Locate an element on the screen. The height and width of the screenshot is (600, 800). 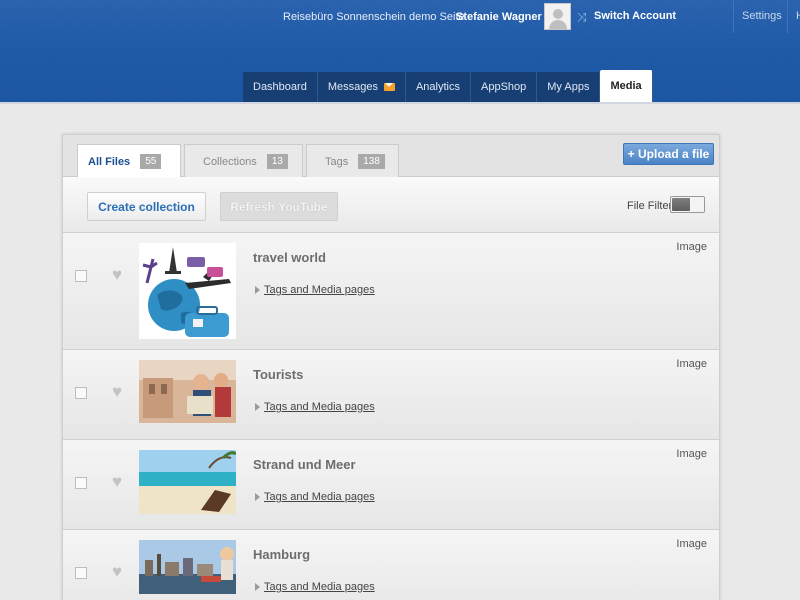
tab-my-apps: My Apps is located at coordinates (569, 87).